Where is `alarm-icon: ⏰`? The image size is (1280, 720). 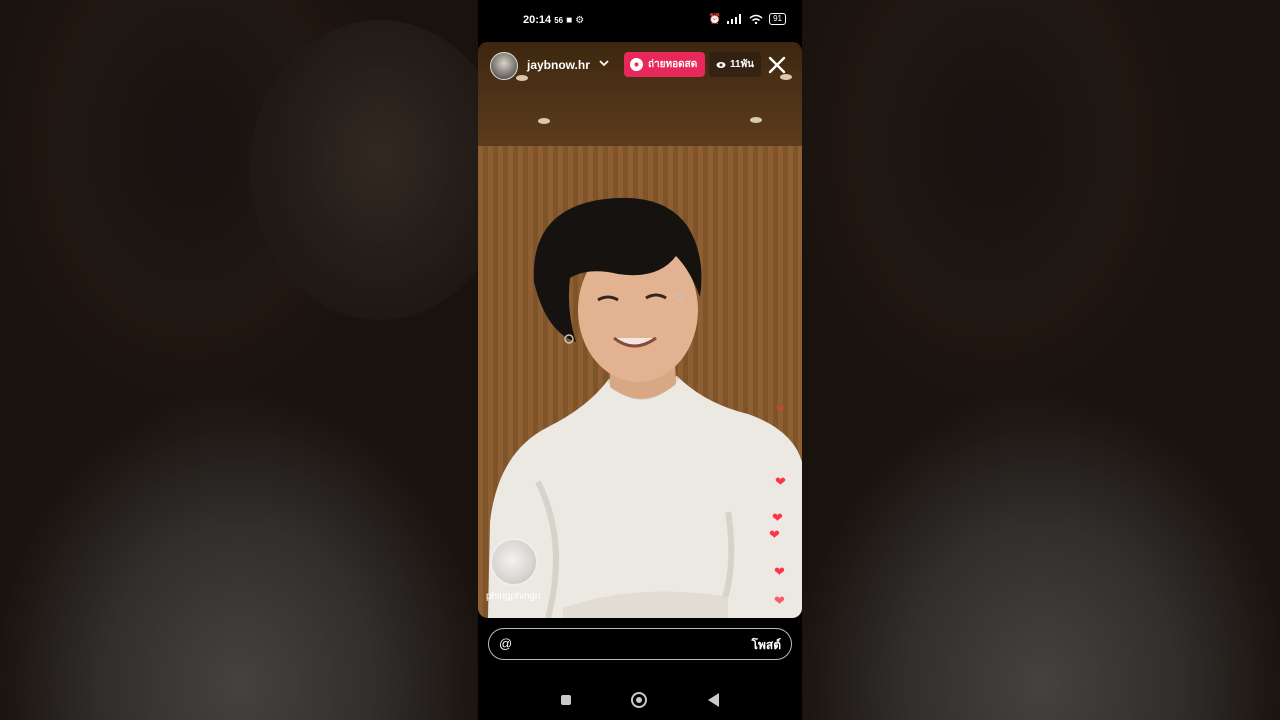 alarm-icon: ⏰ is located at coordinates (715, 19).